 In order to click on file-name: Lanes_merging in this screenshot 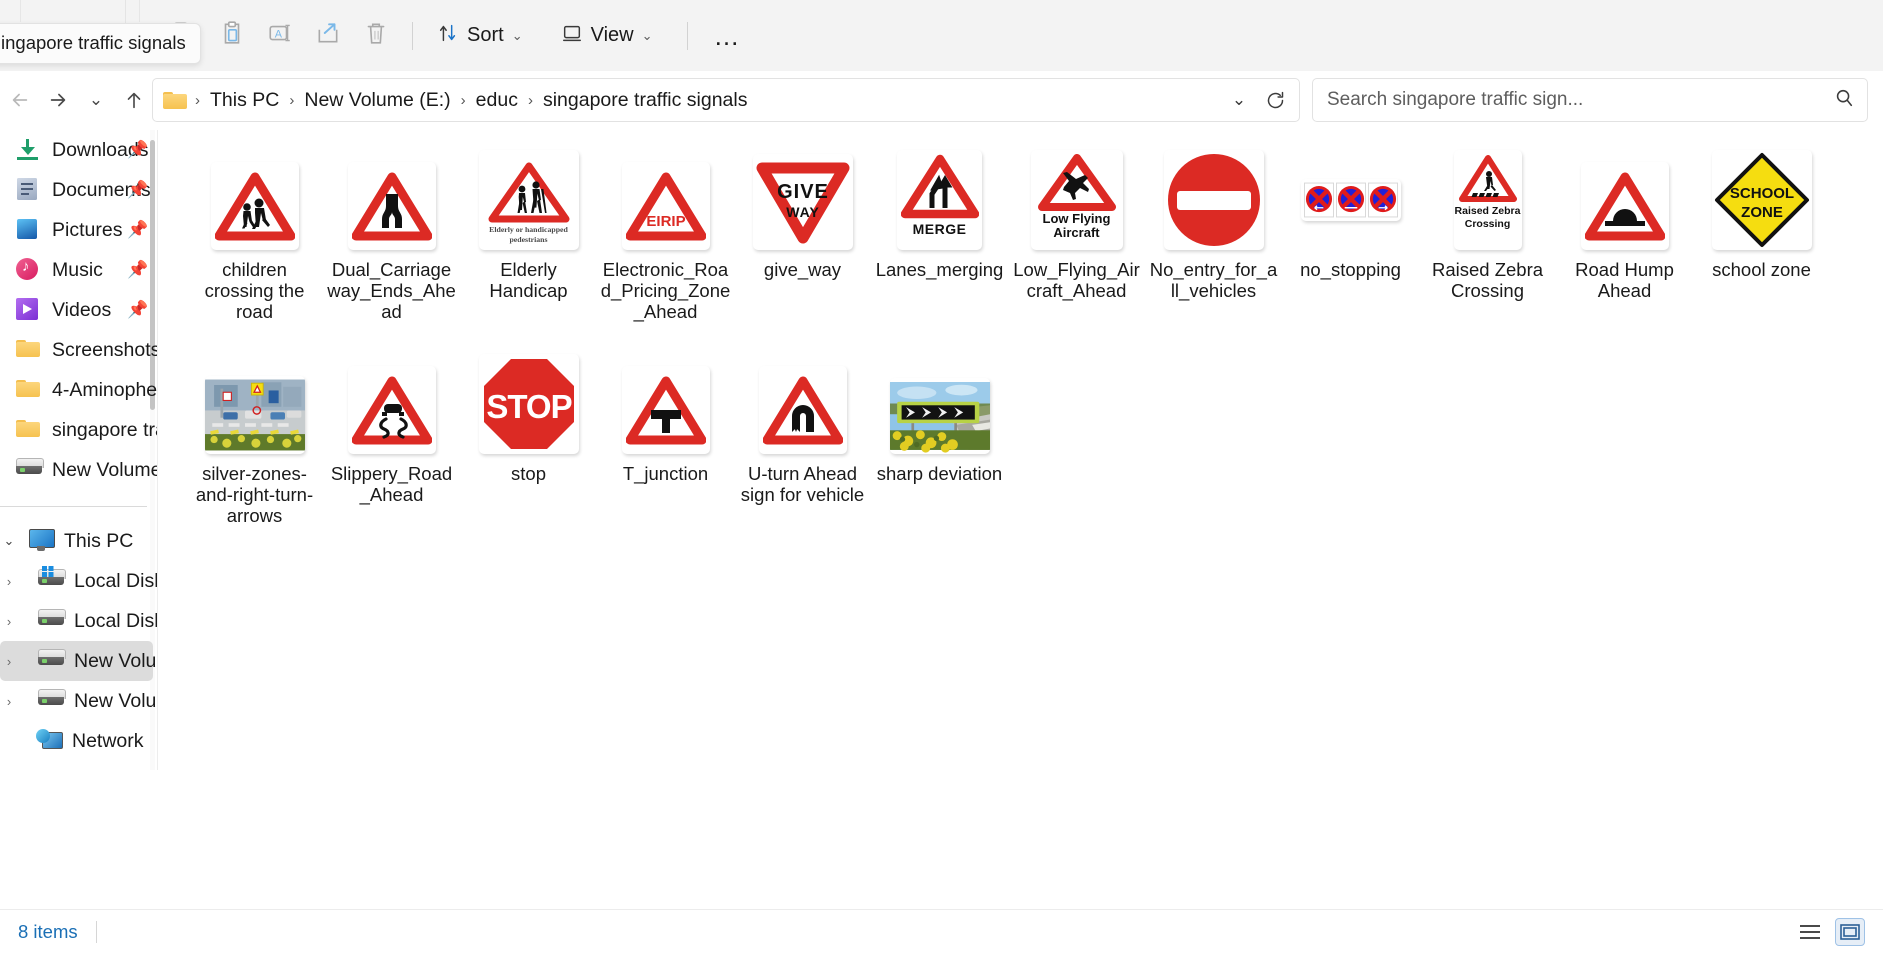, I will do `click(939, 269)`.